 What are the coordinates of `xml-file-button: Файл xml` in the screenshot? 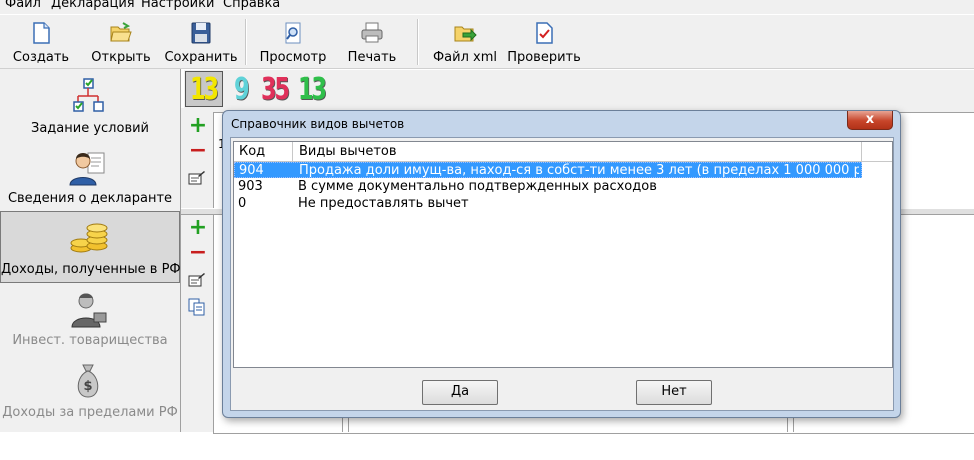 It's located at (465, 41).